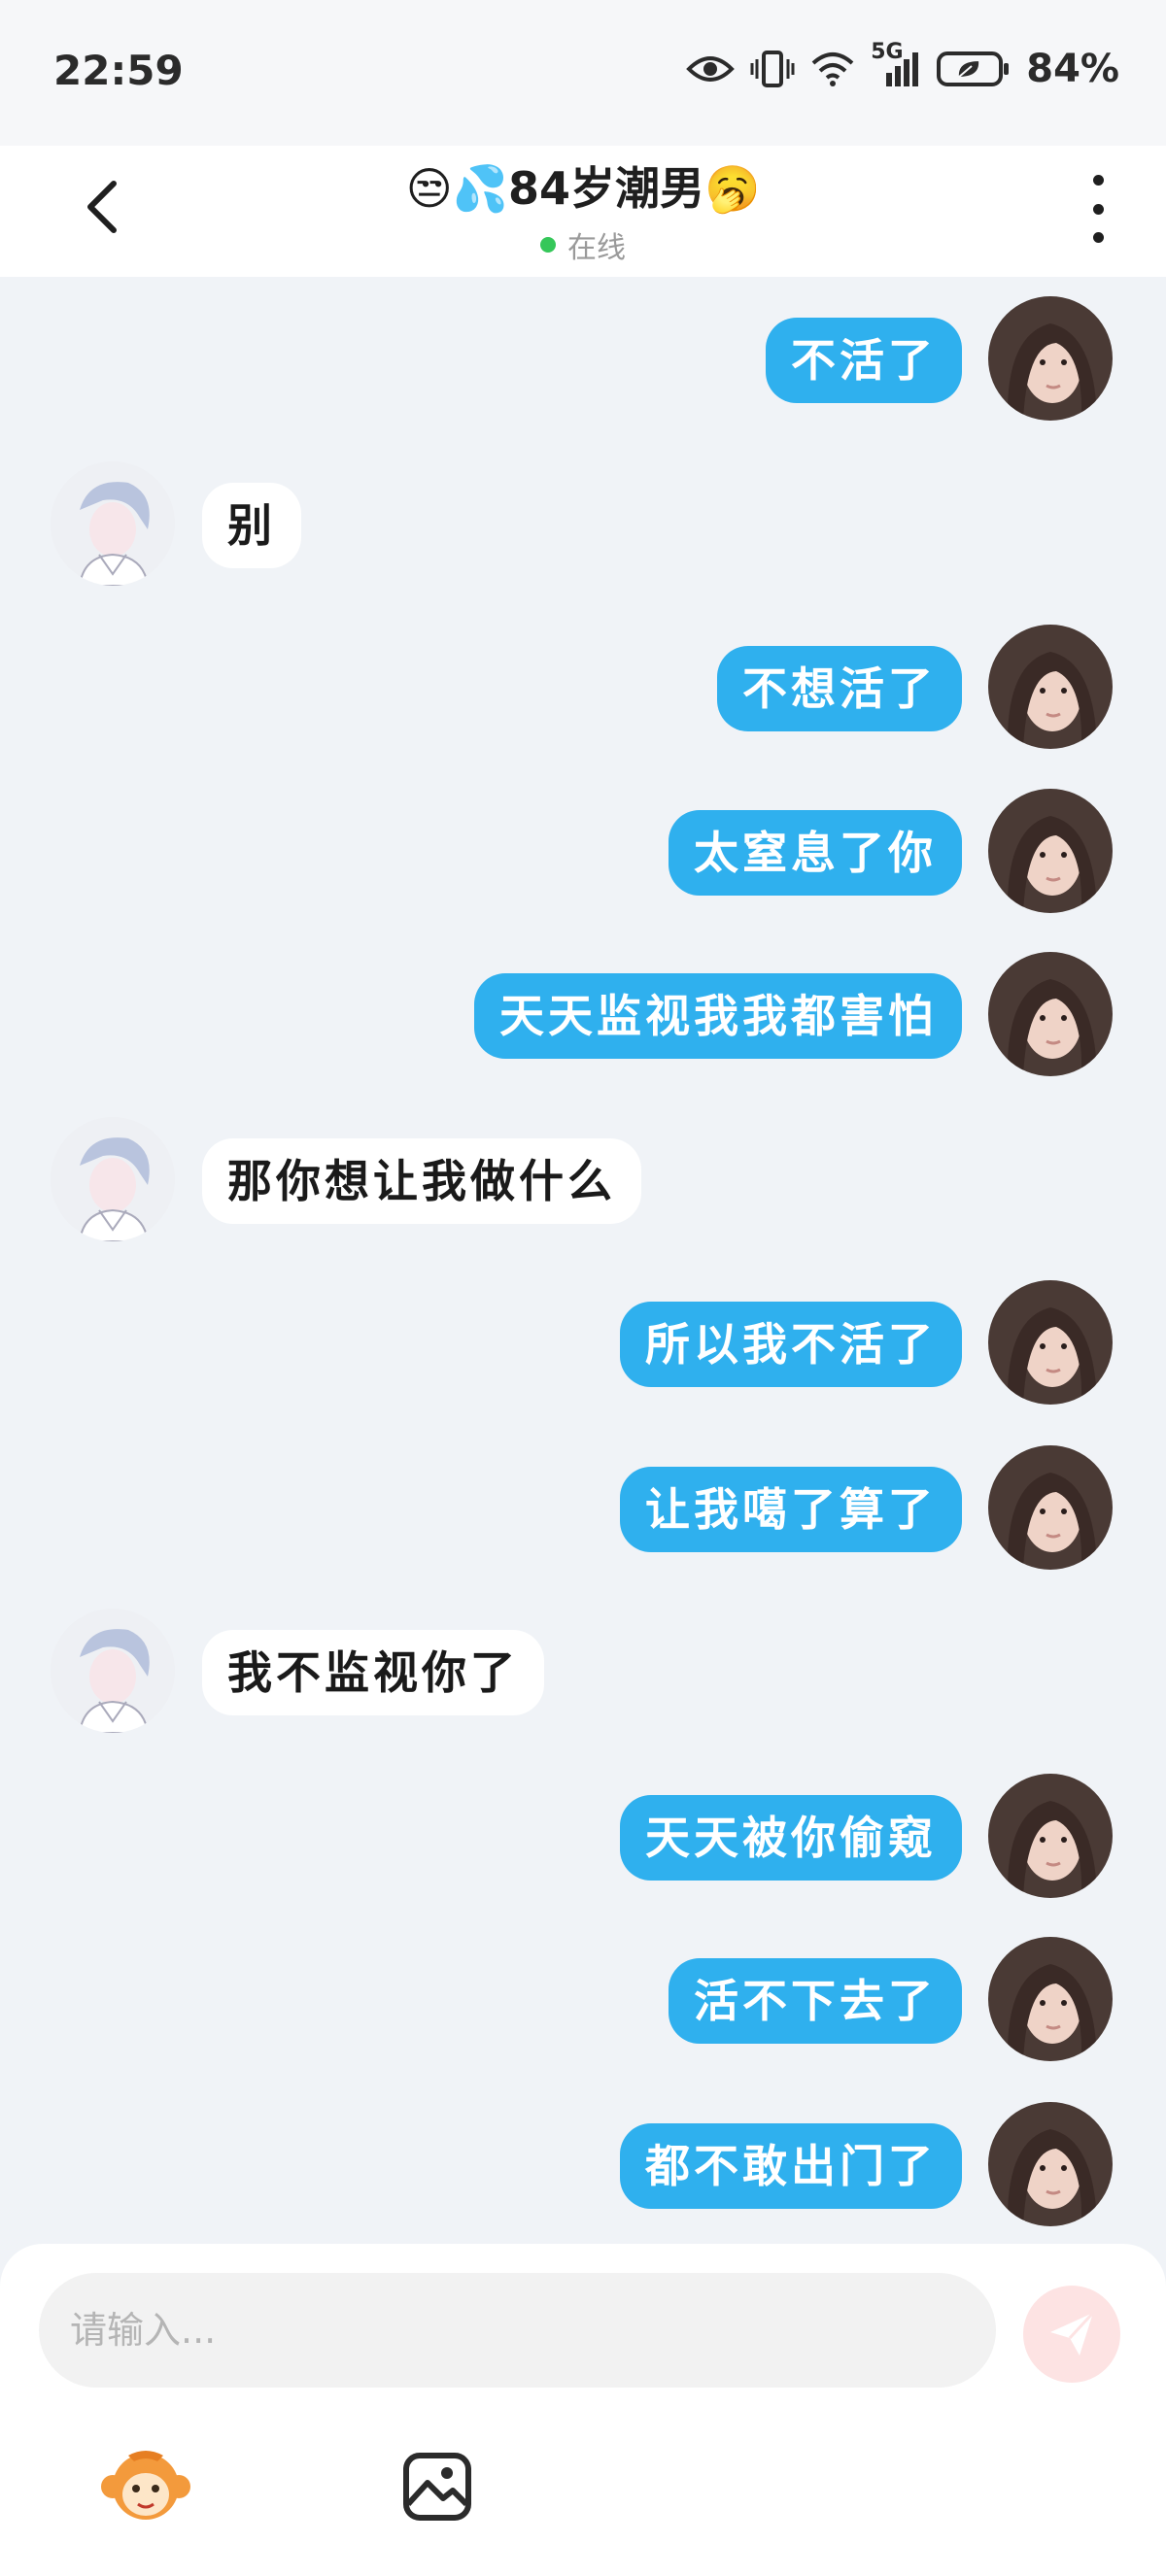 The image size is (1166, 2576). Describe the element at coordinates (1098, 209) in the screenshot. I see `more-button` at that location.